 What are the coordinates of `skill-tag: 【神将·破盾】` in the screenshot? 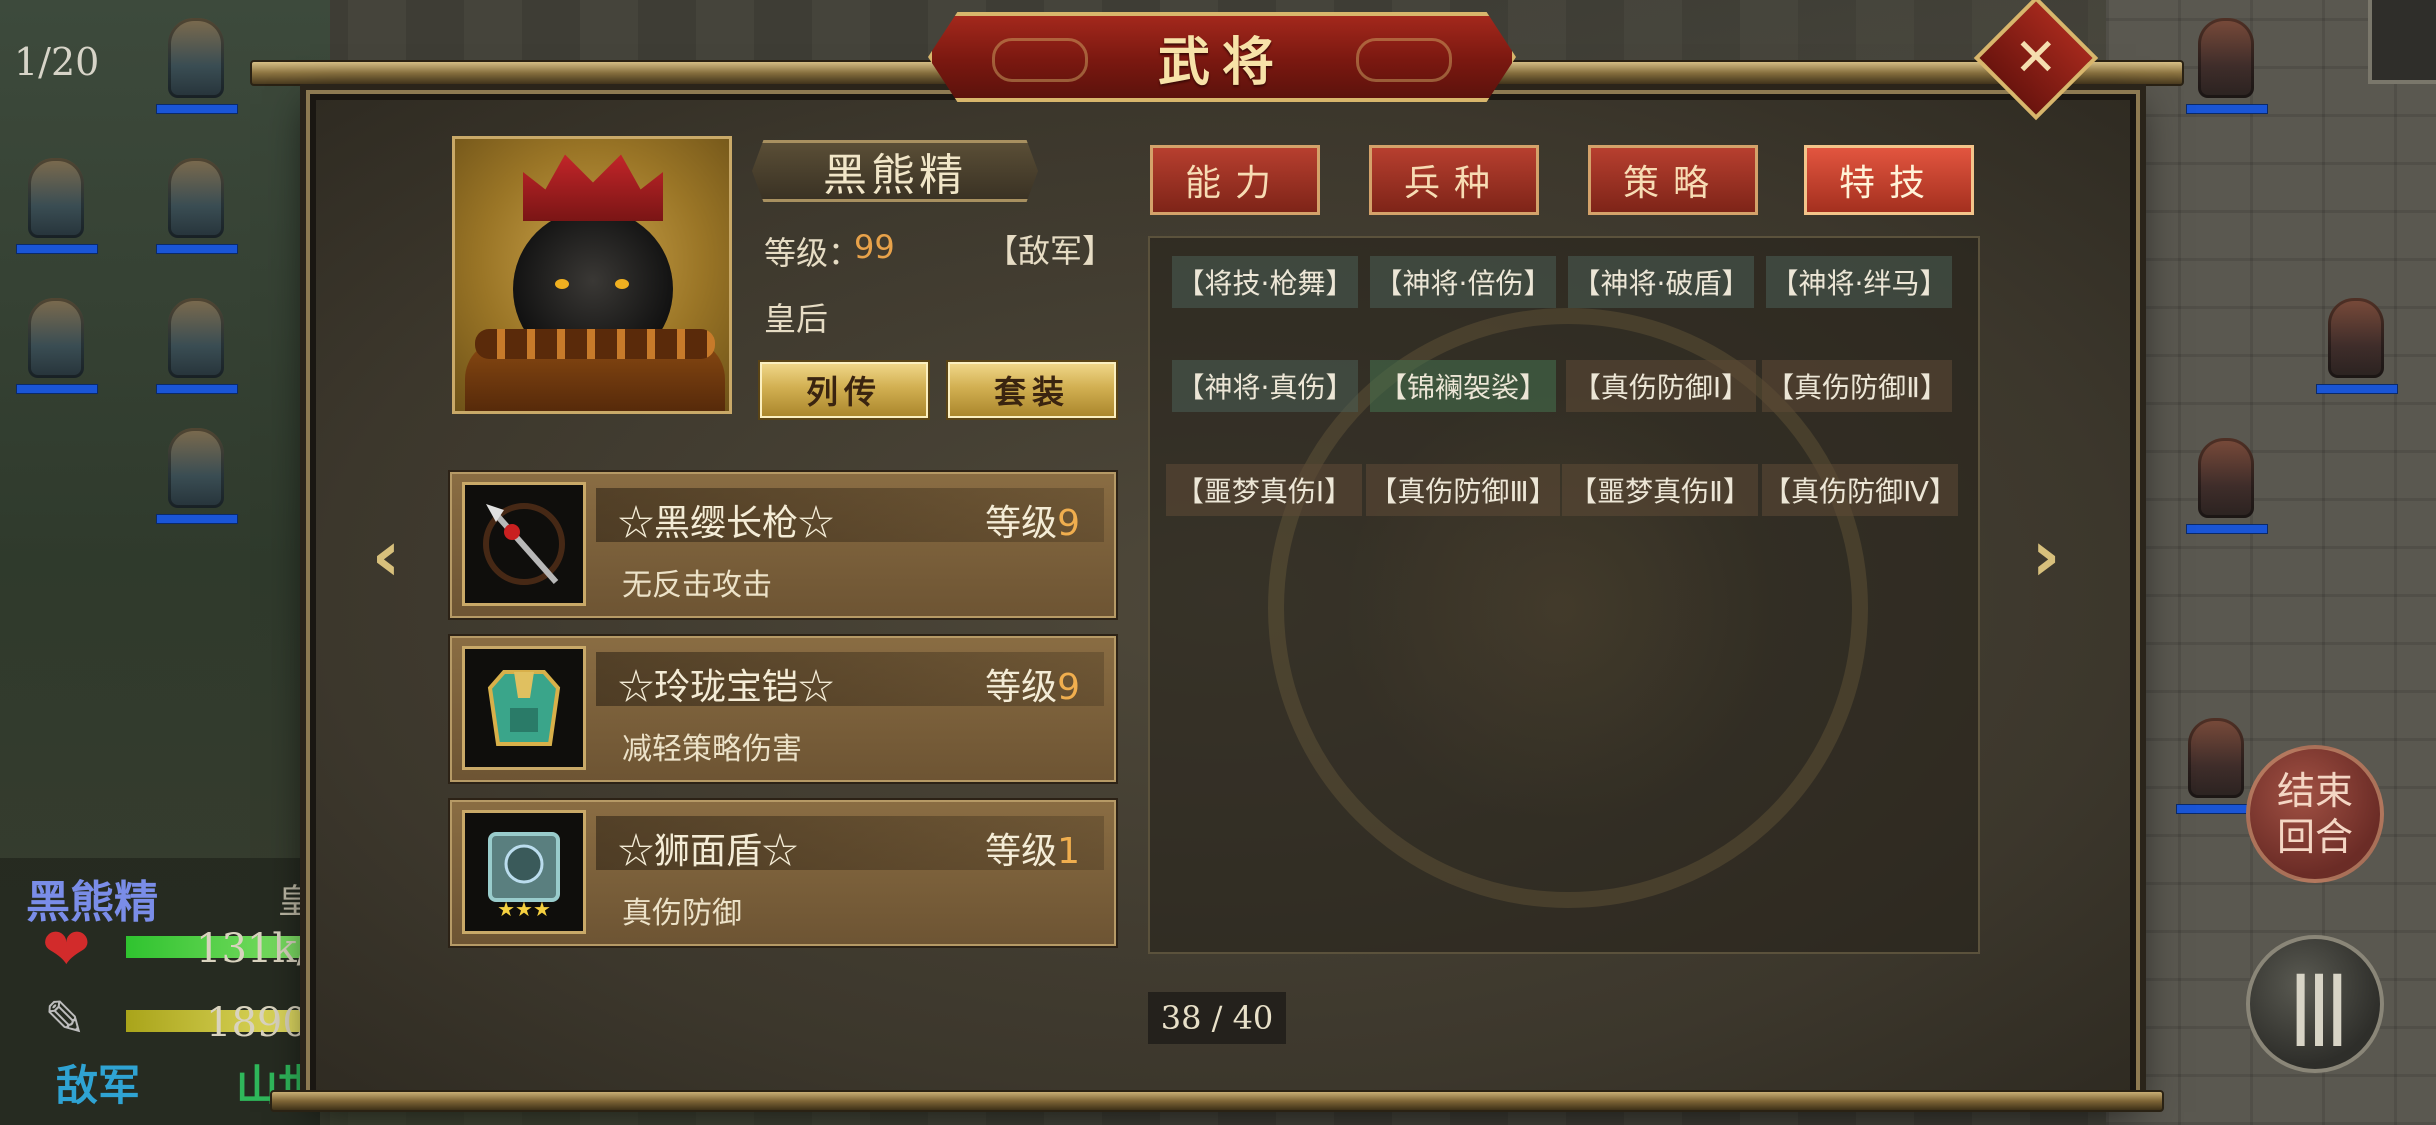 It's located at (1661, 282).